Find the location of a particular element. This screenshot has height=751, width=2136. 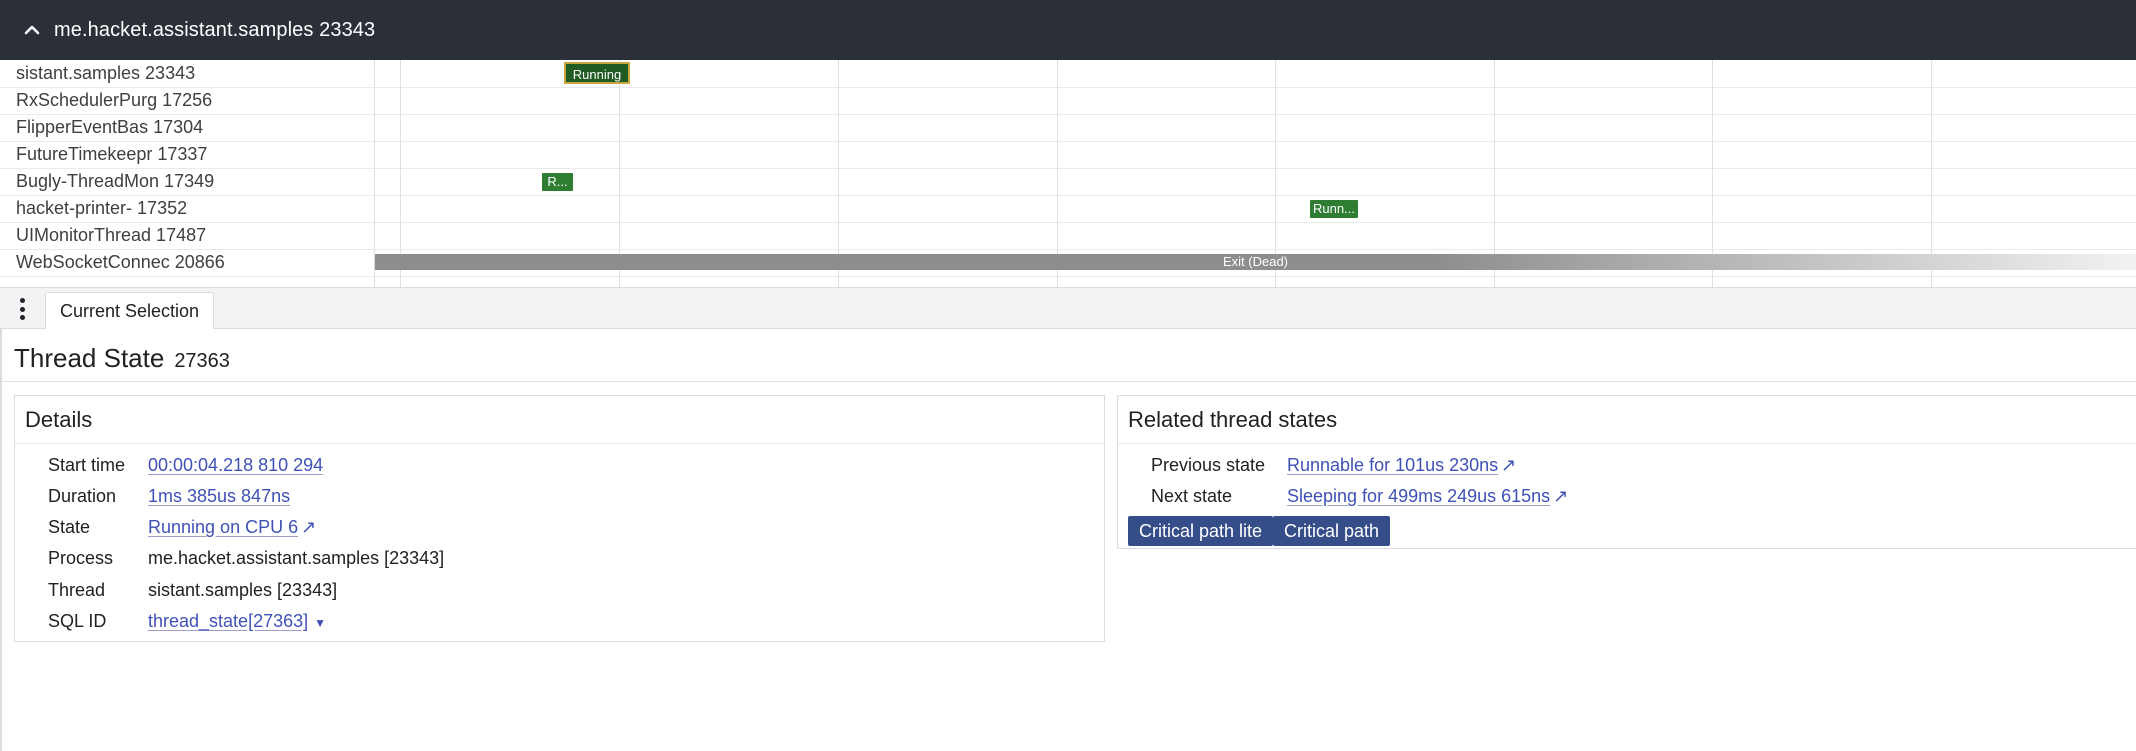

thread-row: Thread sistant.samples [23343] is located at coordinates (192, 590).